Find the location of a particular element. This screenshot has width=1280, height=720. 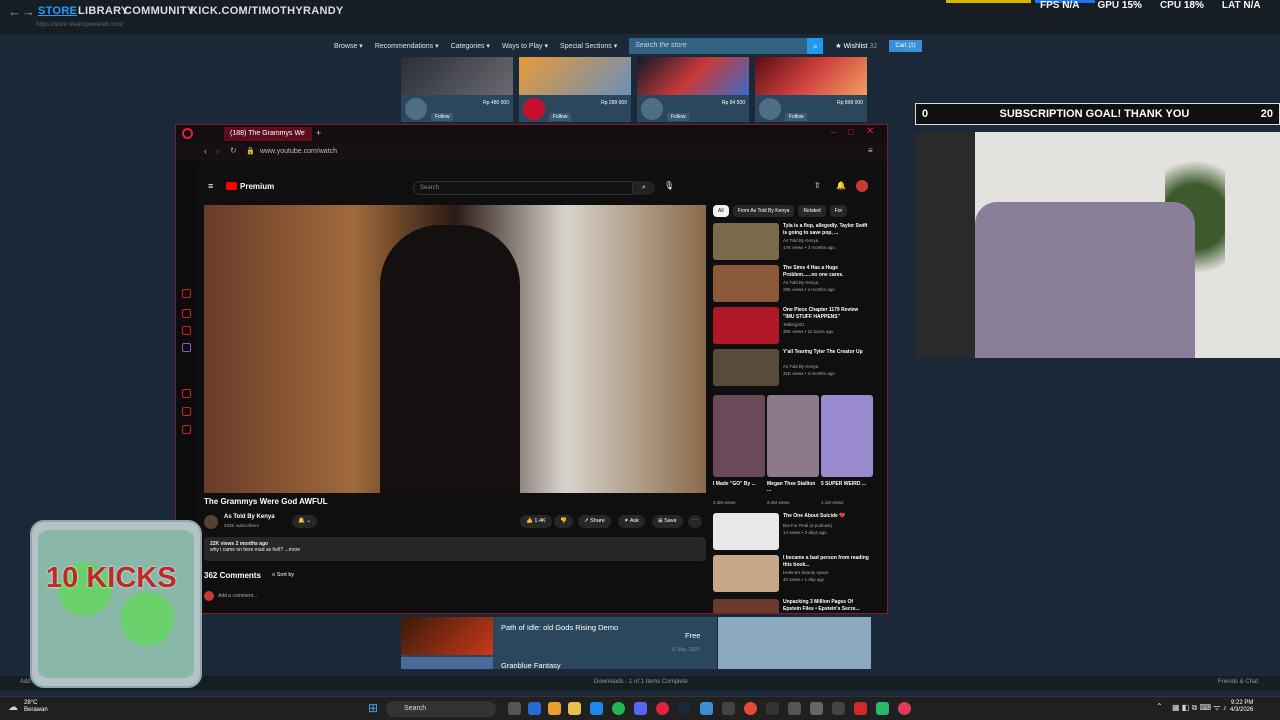

system-clock: 9:22 PM 4/3/2026 is located at coordinates (1241, 707).